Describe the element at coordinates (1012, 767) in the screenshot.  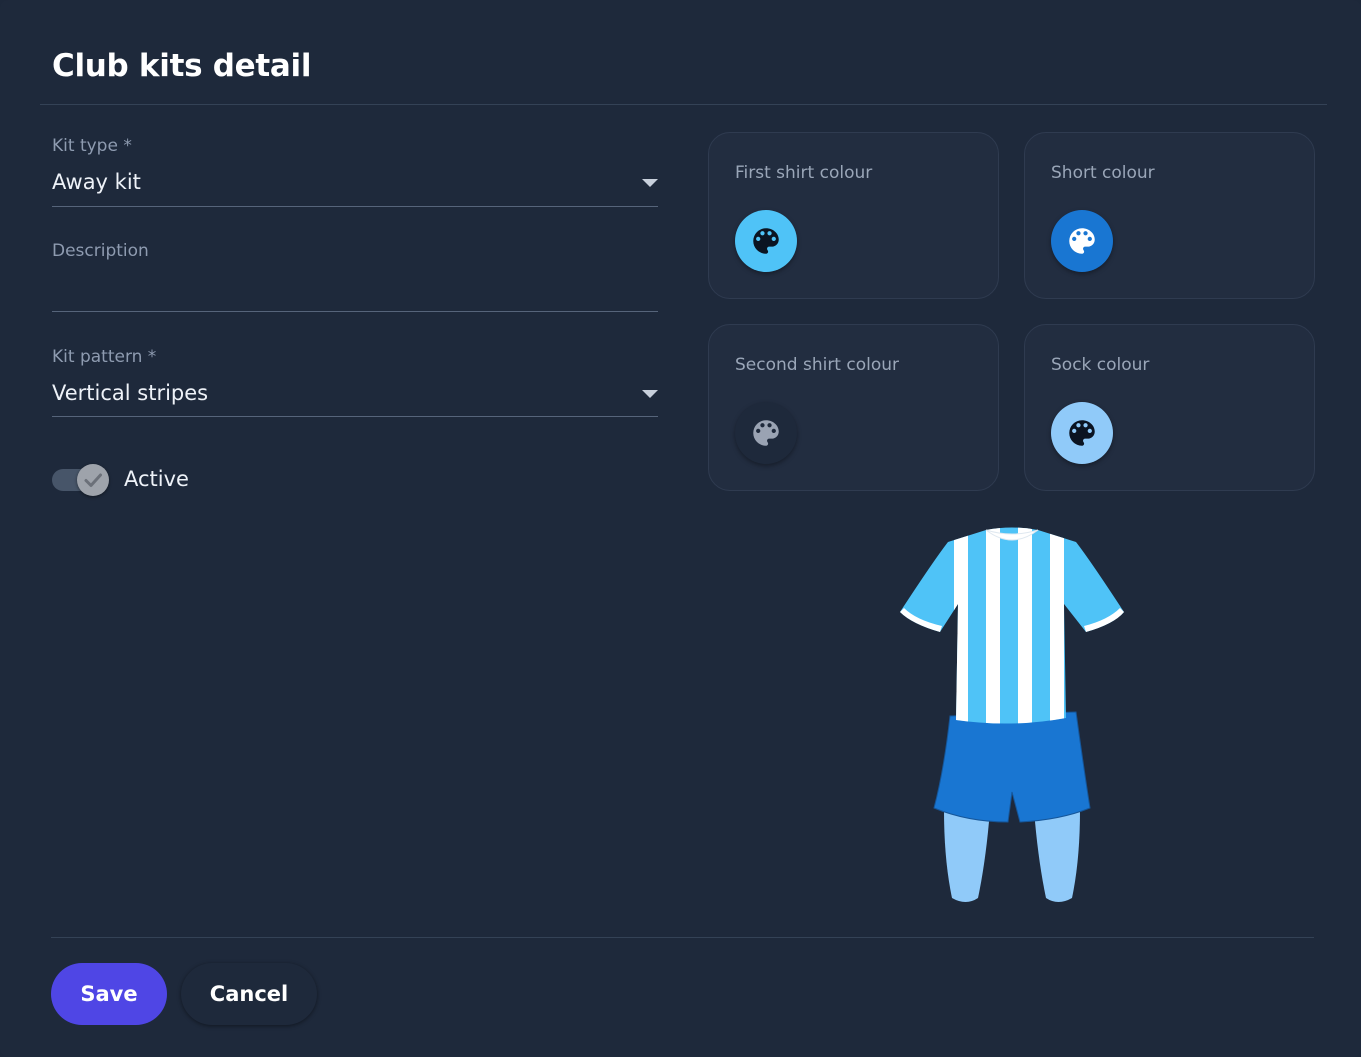
I see `shorts` at that location.